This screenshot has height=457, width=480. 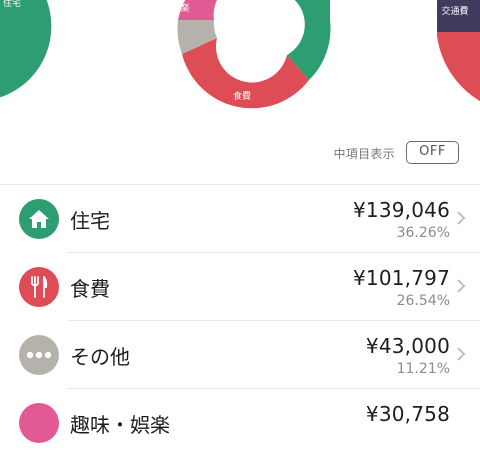 What do you see at coordinates (39, 423) in the screenshot?
I see `hobby-icon` at bounding box center [39, 423].